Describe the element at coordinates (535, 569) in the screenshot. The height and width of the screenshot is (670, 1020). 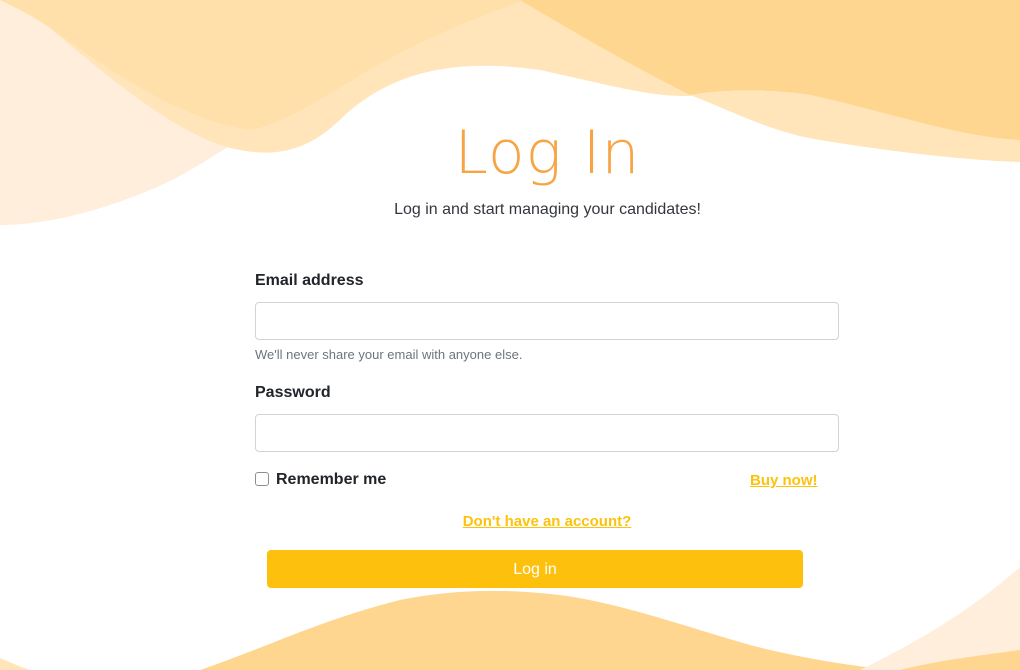
I see `login-button: Log in` at that location.